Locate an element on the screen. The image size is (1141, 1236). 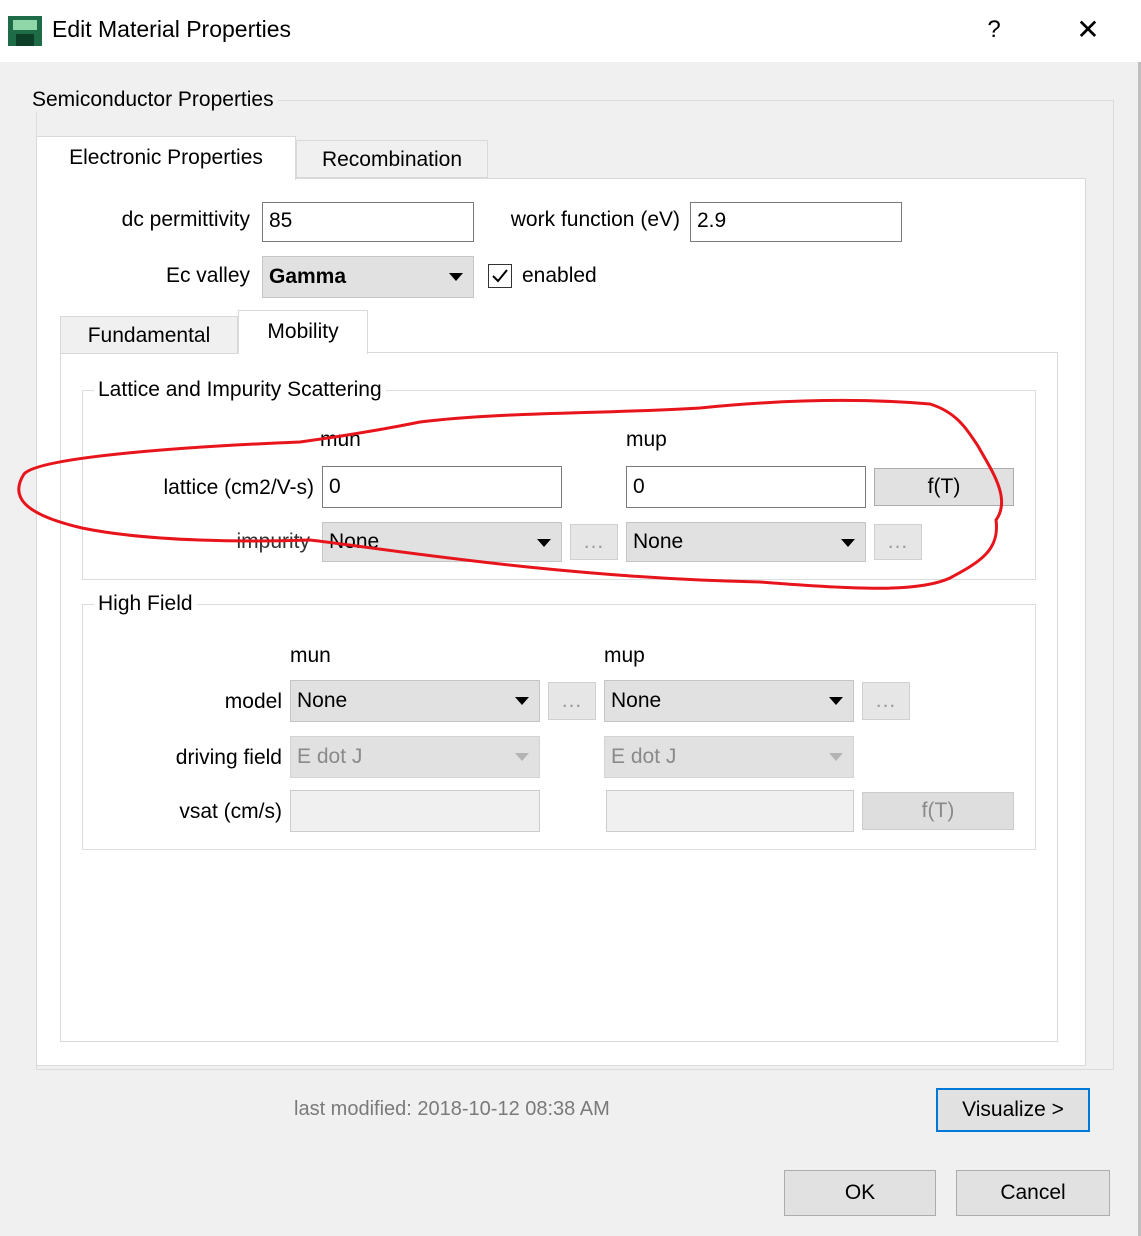
model-mup-value: None is located at coordinates (636, 700).